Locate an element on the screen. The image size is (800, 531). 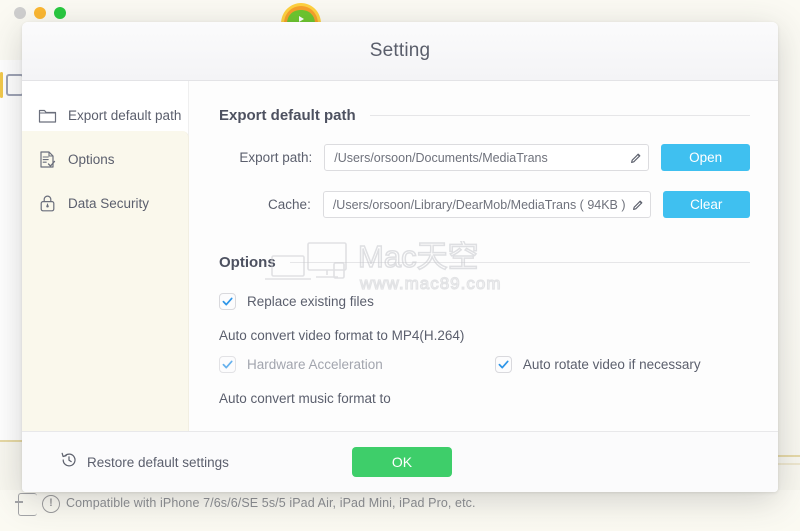
hardware-acceleration-row: Hardware Acceleration is located at coordinates (301, 364).